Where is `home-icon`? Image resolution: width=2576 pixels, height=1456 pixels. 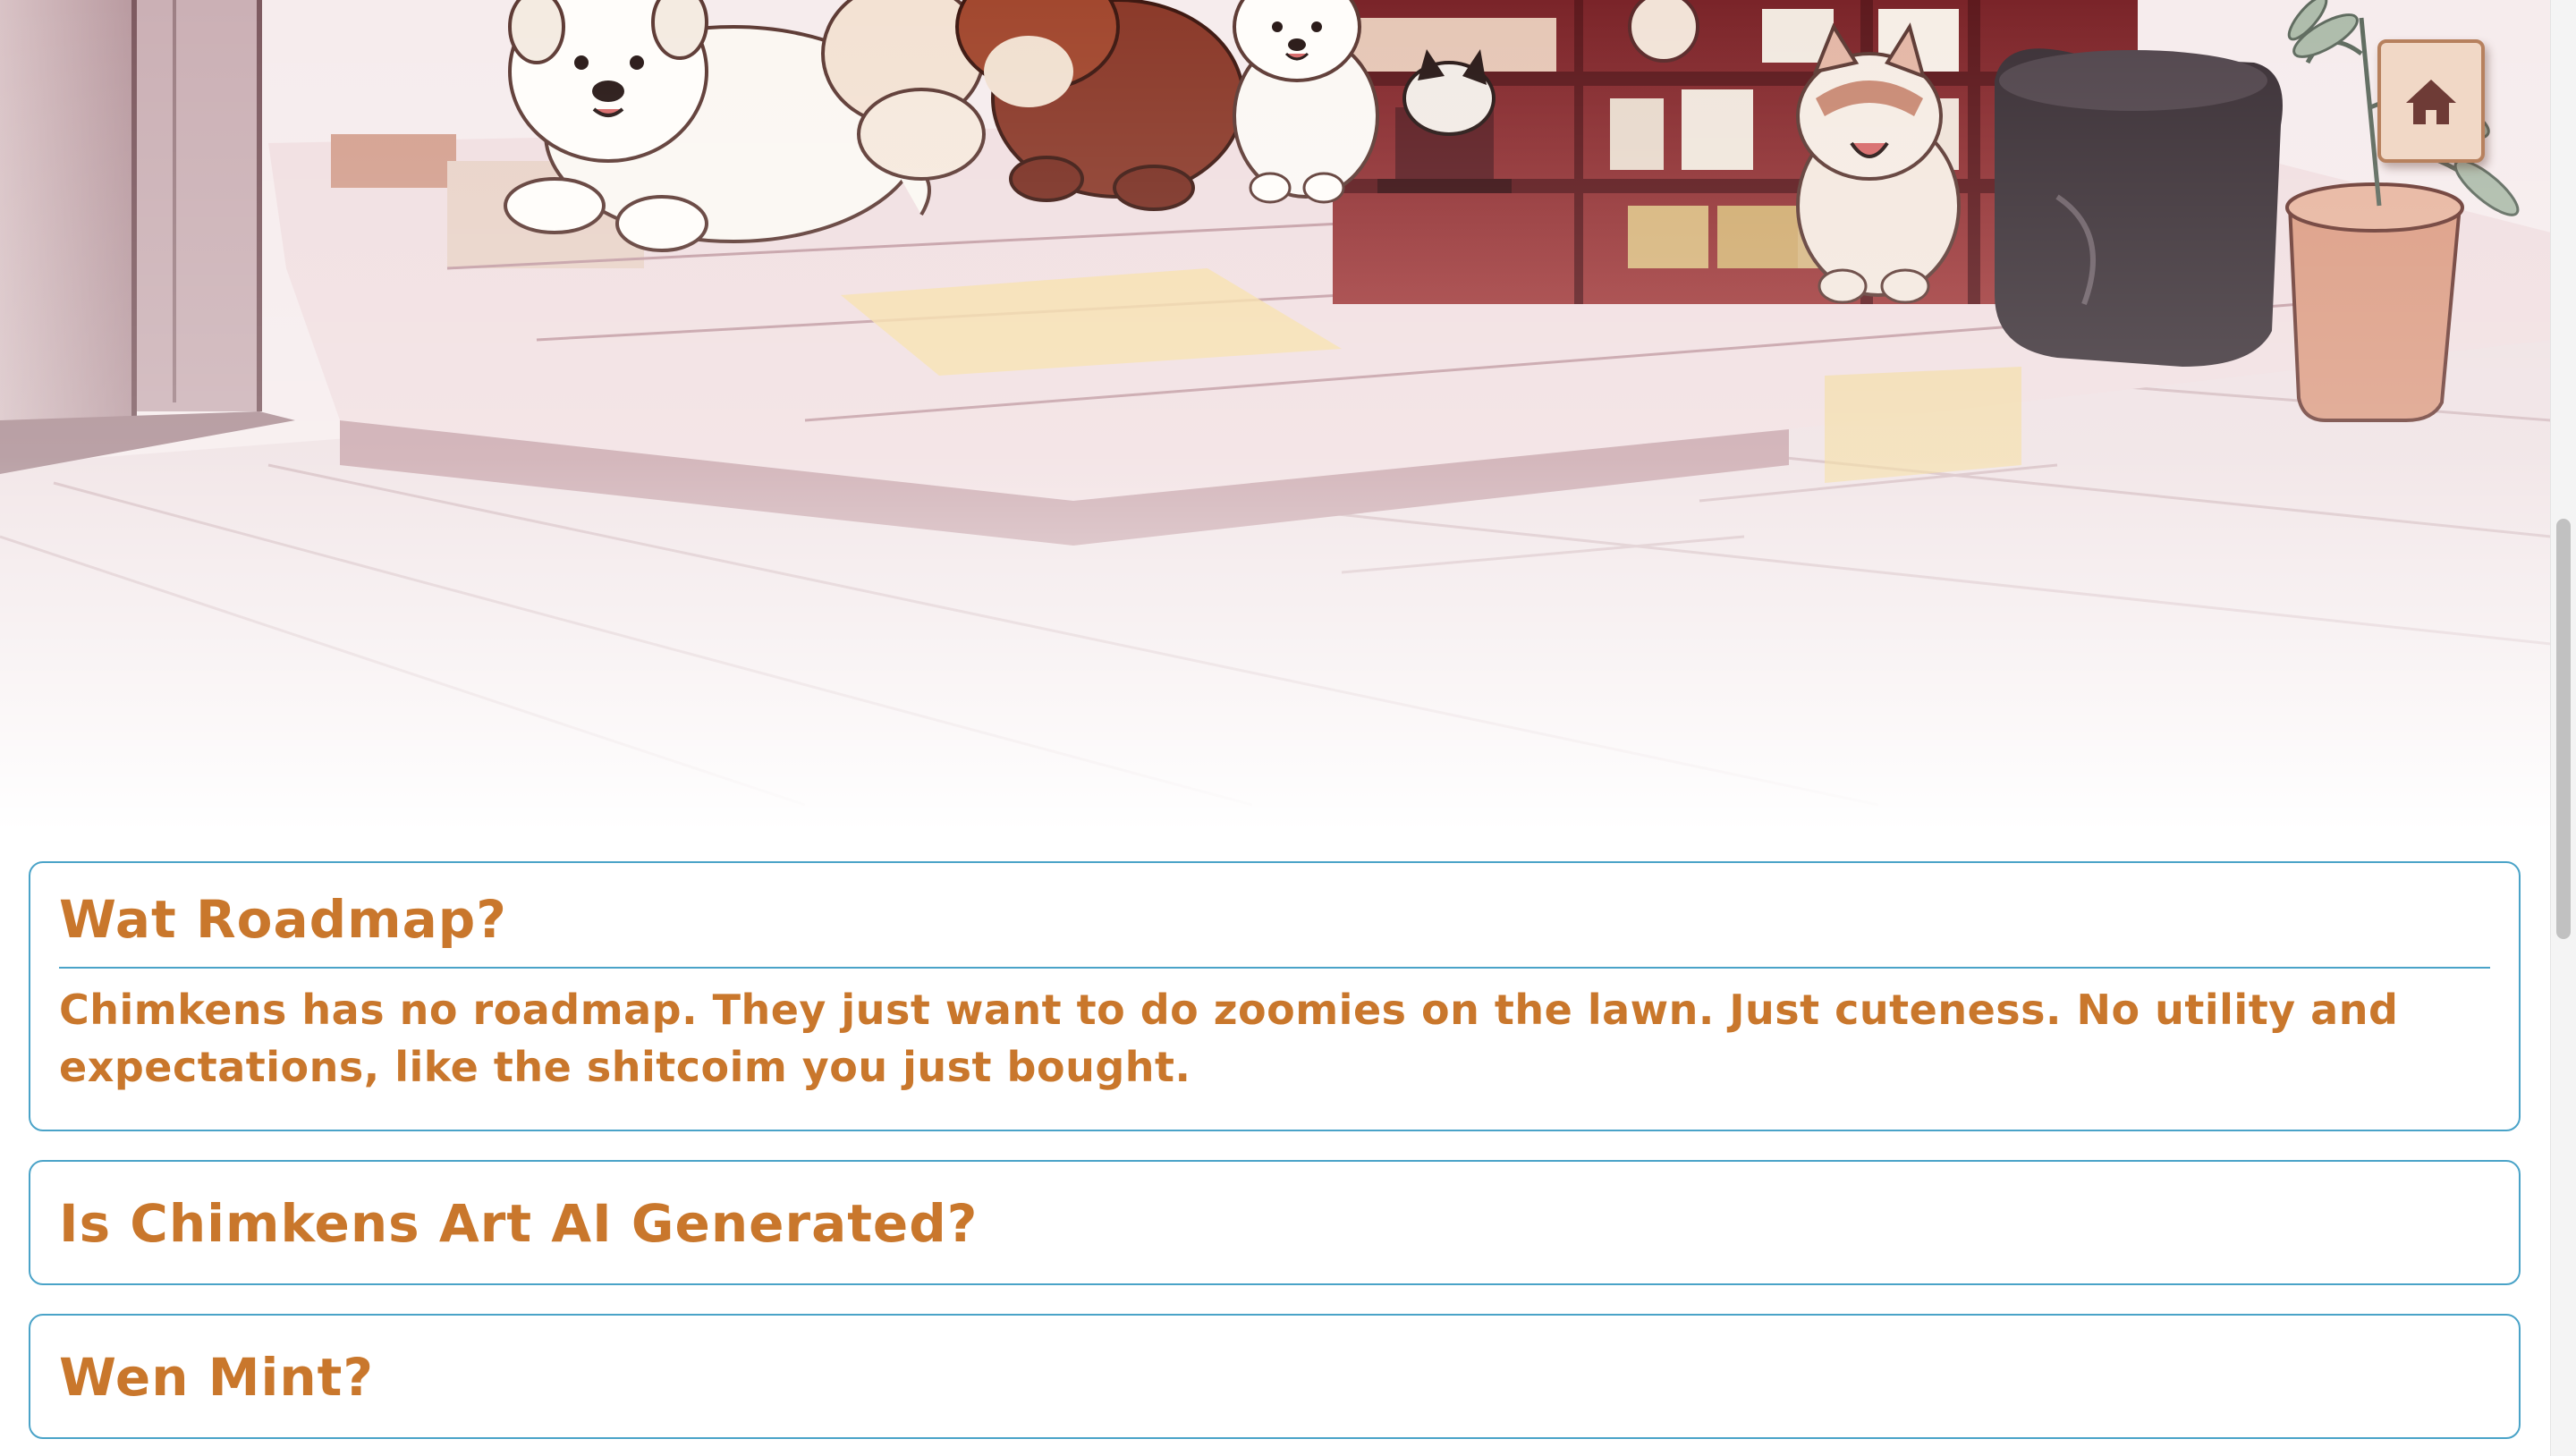
home-icon is located at coordinates (2431, 102).